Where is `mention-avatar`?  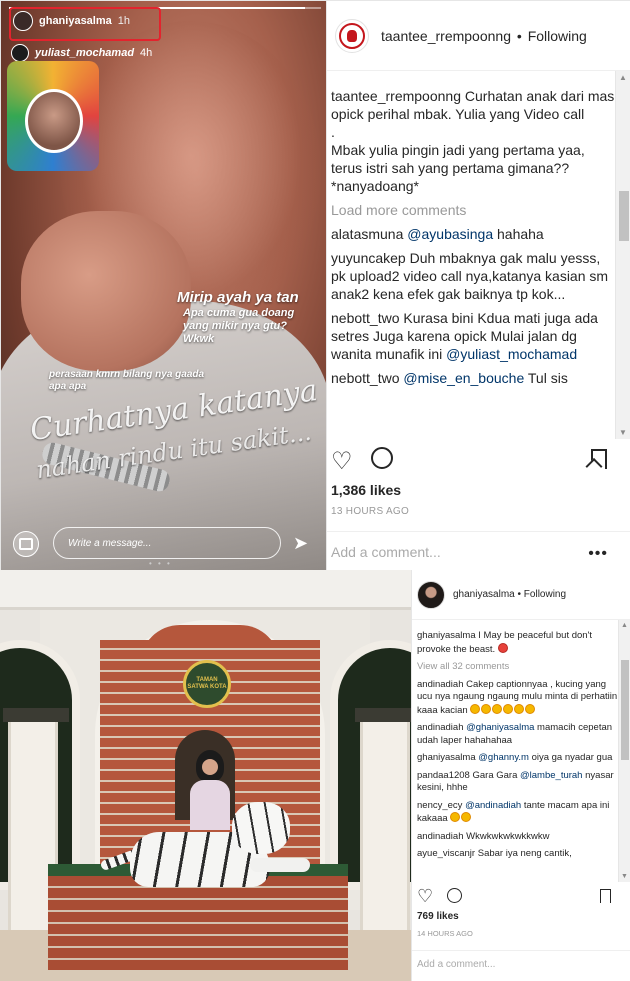 mention-avatar is located at coordinates (20, 53).